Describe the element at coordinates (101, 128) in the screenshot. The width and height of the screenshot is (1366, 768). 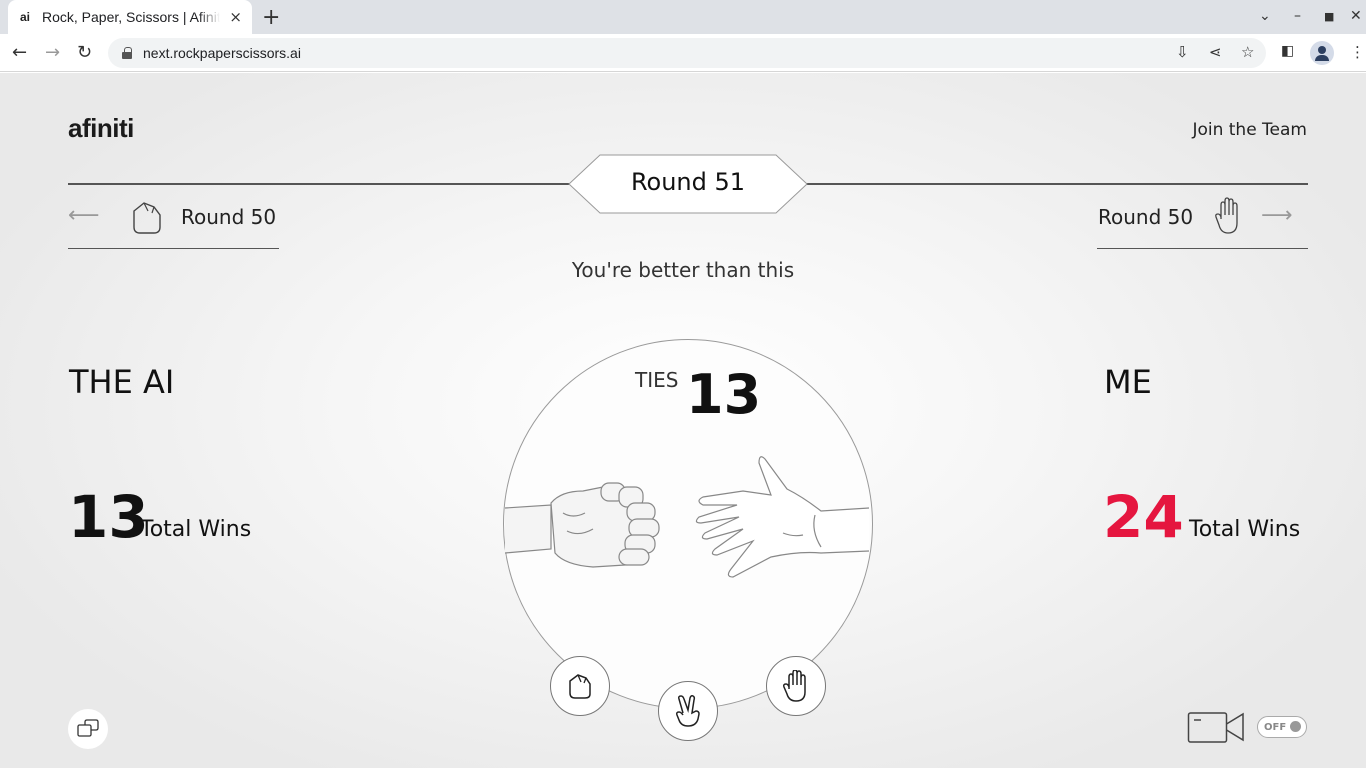
I see `afiniti-logo: afiniti` at that location.